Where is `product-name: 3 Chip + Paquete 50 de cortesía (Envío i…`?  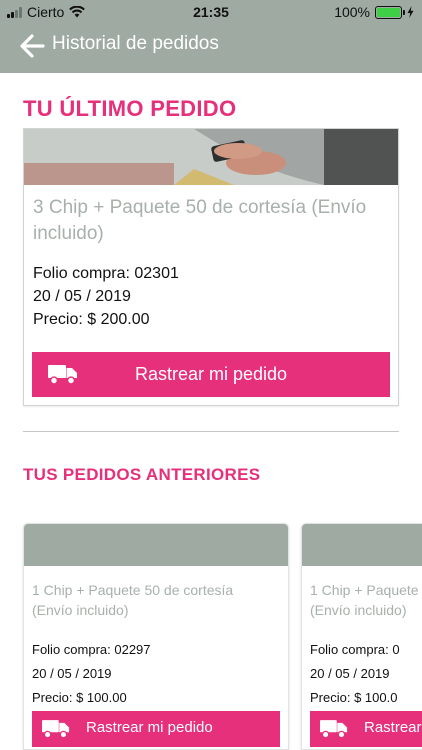
product-name: 3 Chip + Paquete 50 de cortesía (Envío i… is located at coordinates (200, 220).